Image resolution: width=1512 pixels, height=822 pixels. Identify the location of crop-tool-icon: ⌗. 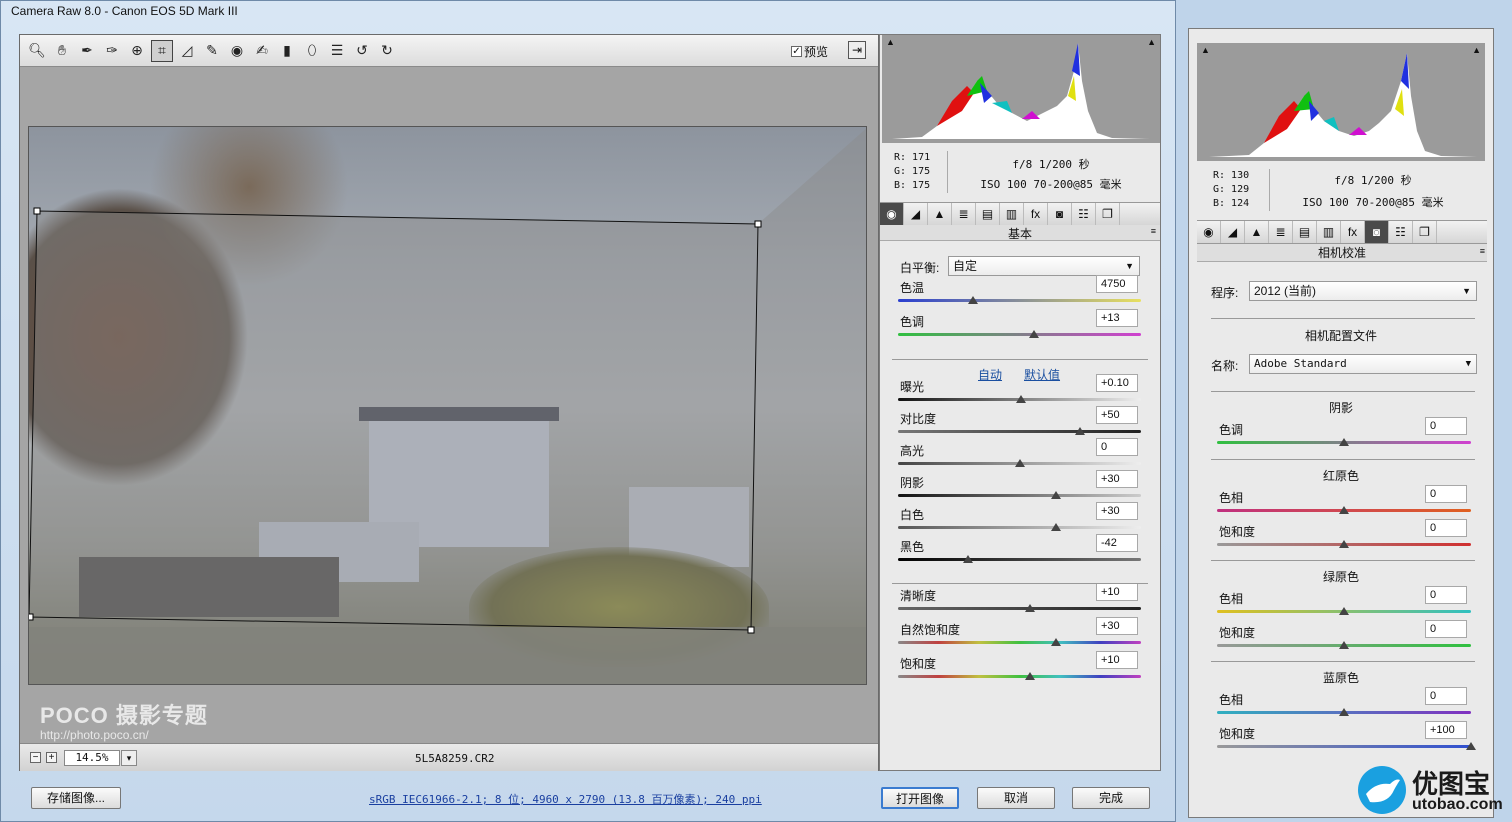
(162, 50).